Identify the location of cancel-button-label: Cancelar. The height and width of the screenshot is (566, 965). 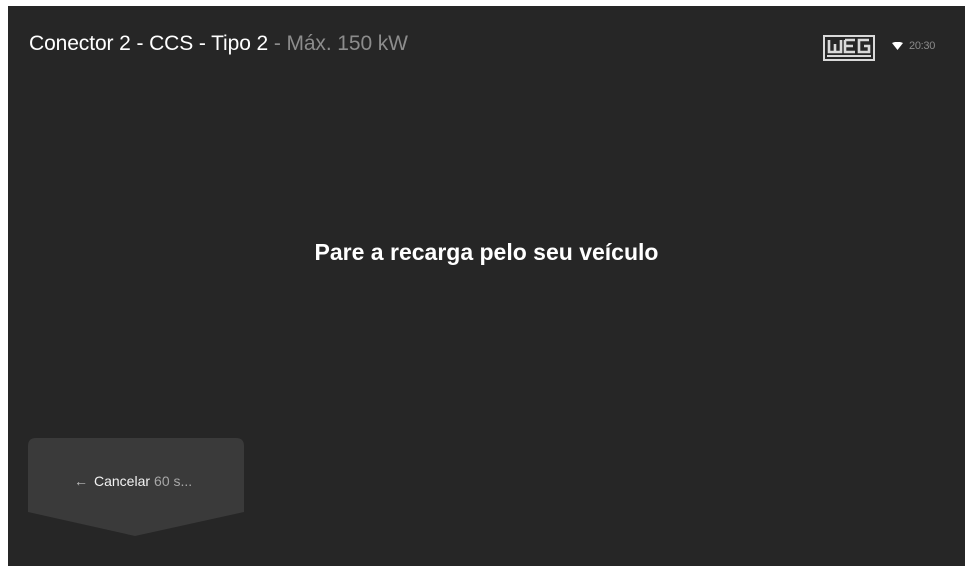
(122, 481).